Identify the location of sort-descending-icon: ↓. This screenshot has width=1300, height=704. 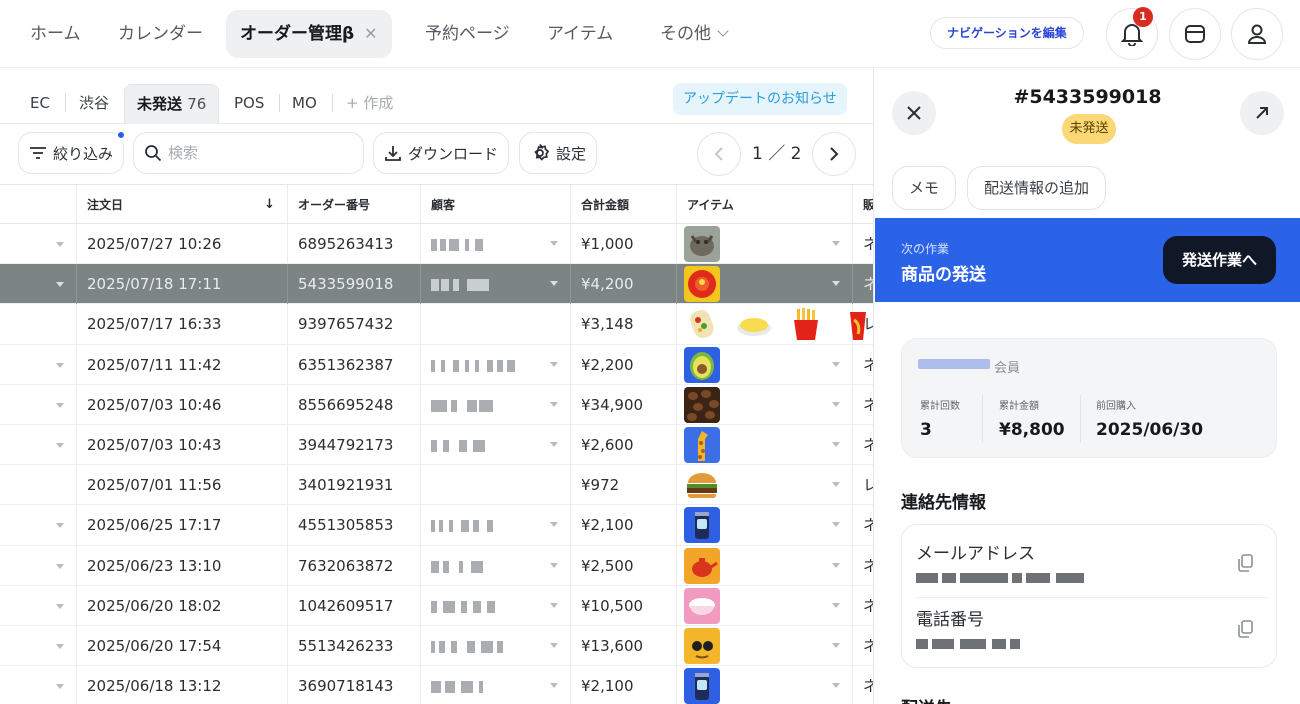
(269, 205).